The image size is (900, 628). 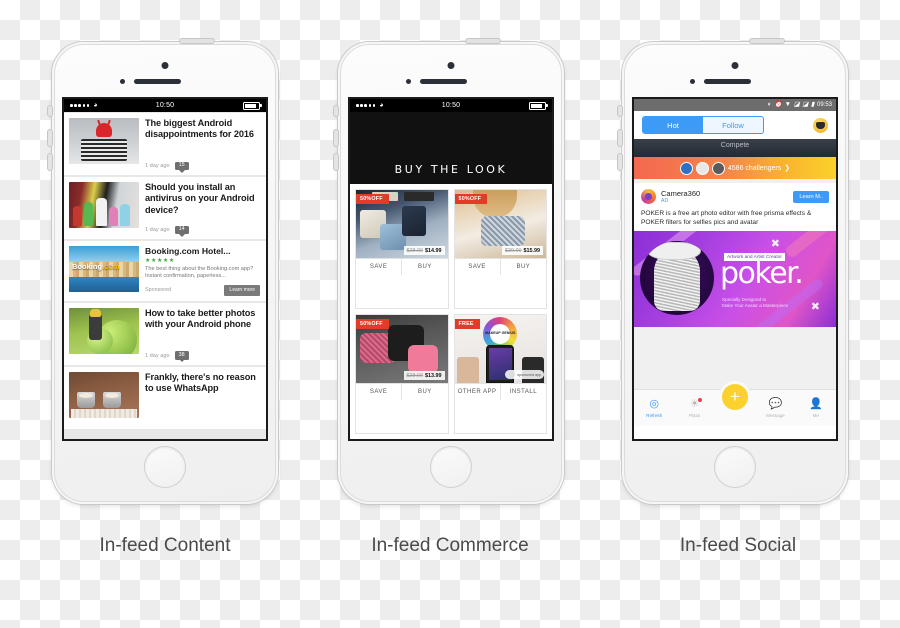 I want to click on product-card: 50%OFF $28.00 $13.99 SAVE BUY, so click(x=402, y=374).